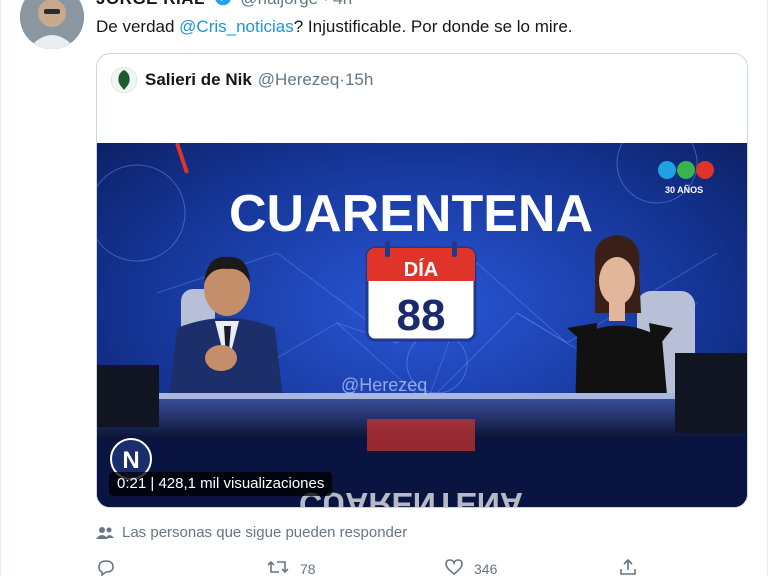 This screenshot has height=579, width=768. Describe the element at coordinates (0, 288) in the screenshot. I see `left-border` at that location.